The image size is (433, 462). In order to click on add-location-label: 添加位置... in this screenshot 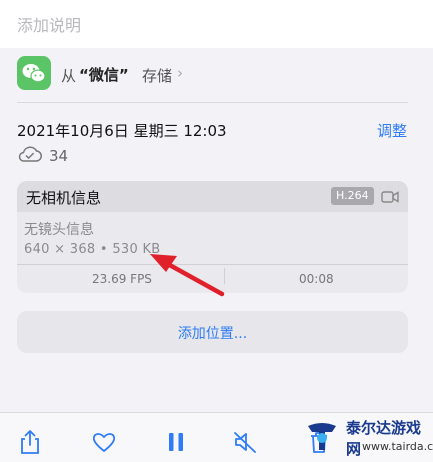, I will do `click(212, 334)`.